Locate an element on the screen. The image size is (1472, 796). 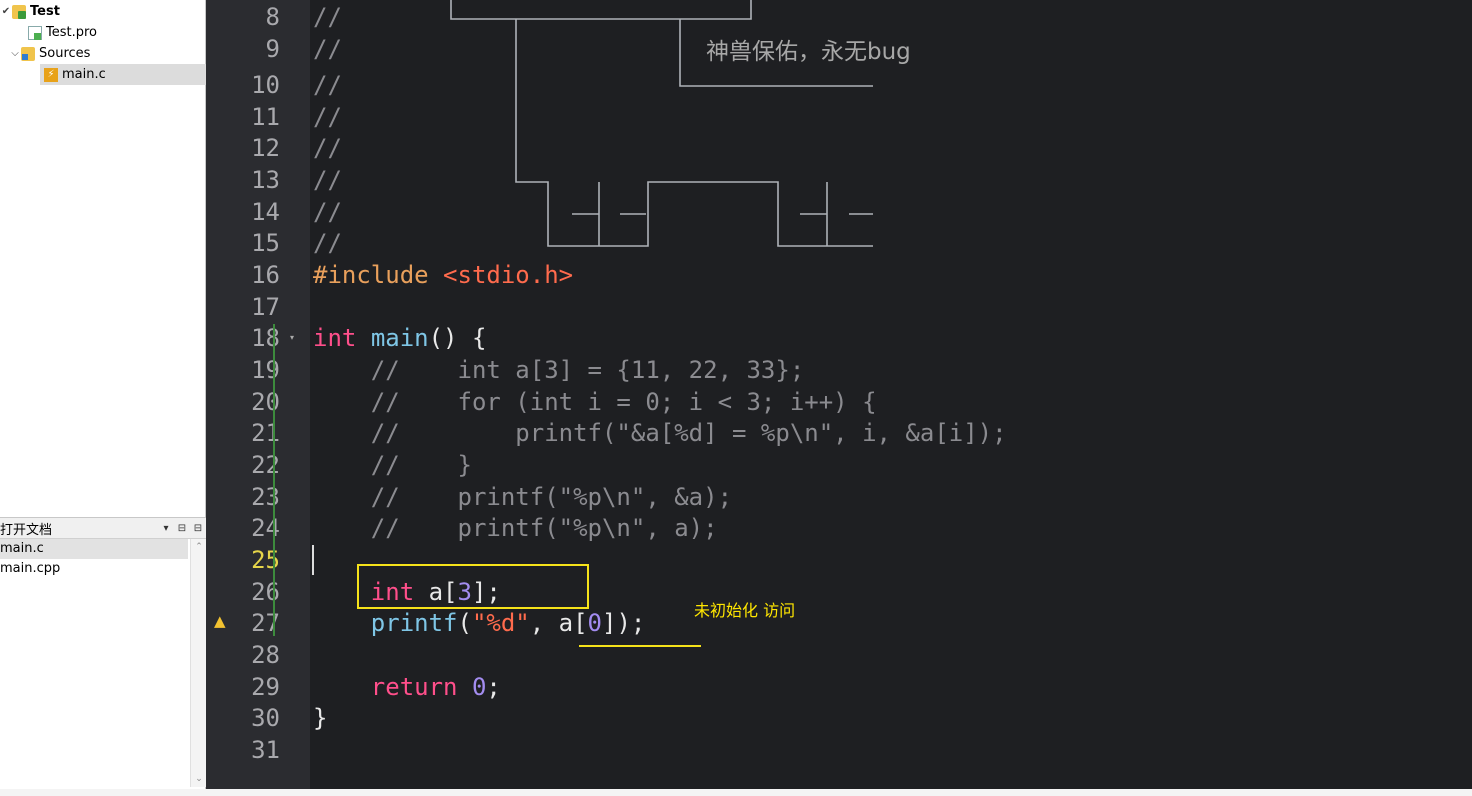
tree-item-pro-file: Test.pro is located at coordinates (62, 32).